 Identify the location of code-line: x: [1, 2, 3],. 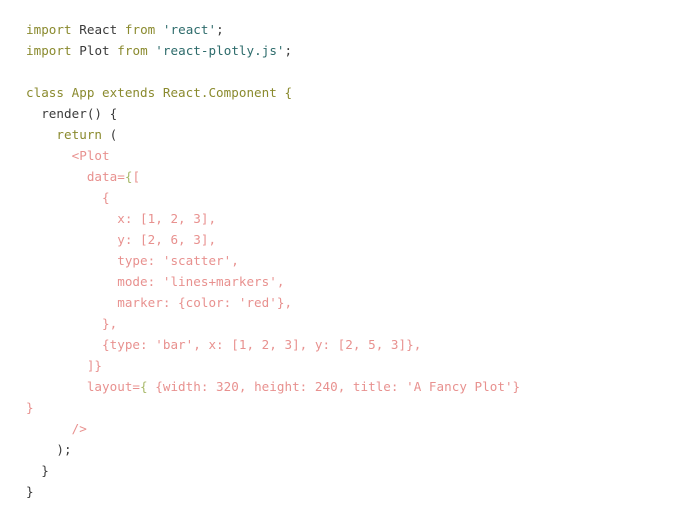
(273, 218).